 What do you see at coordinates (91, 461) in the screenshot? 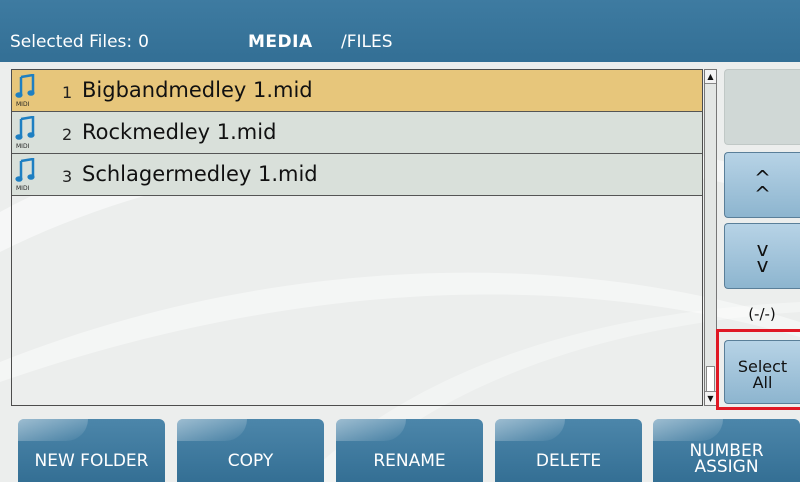
I see `new-folder-label: NEW FOLDER` at bounding box center [91, 461].